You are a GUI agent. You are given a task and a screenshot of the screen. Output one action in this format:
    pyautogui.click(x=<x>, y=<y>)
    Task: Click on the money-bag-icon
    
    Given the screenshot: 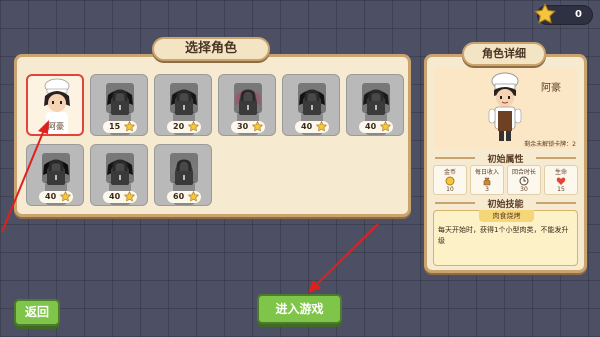 What is the action you would take?
    pyautogui.click(x=487, y=181)
    